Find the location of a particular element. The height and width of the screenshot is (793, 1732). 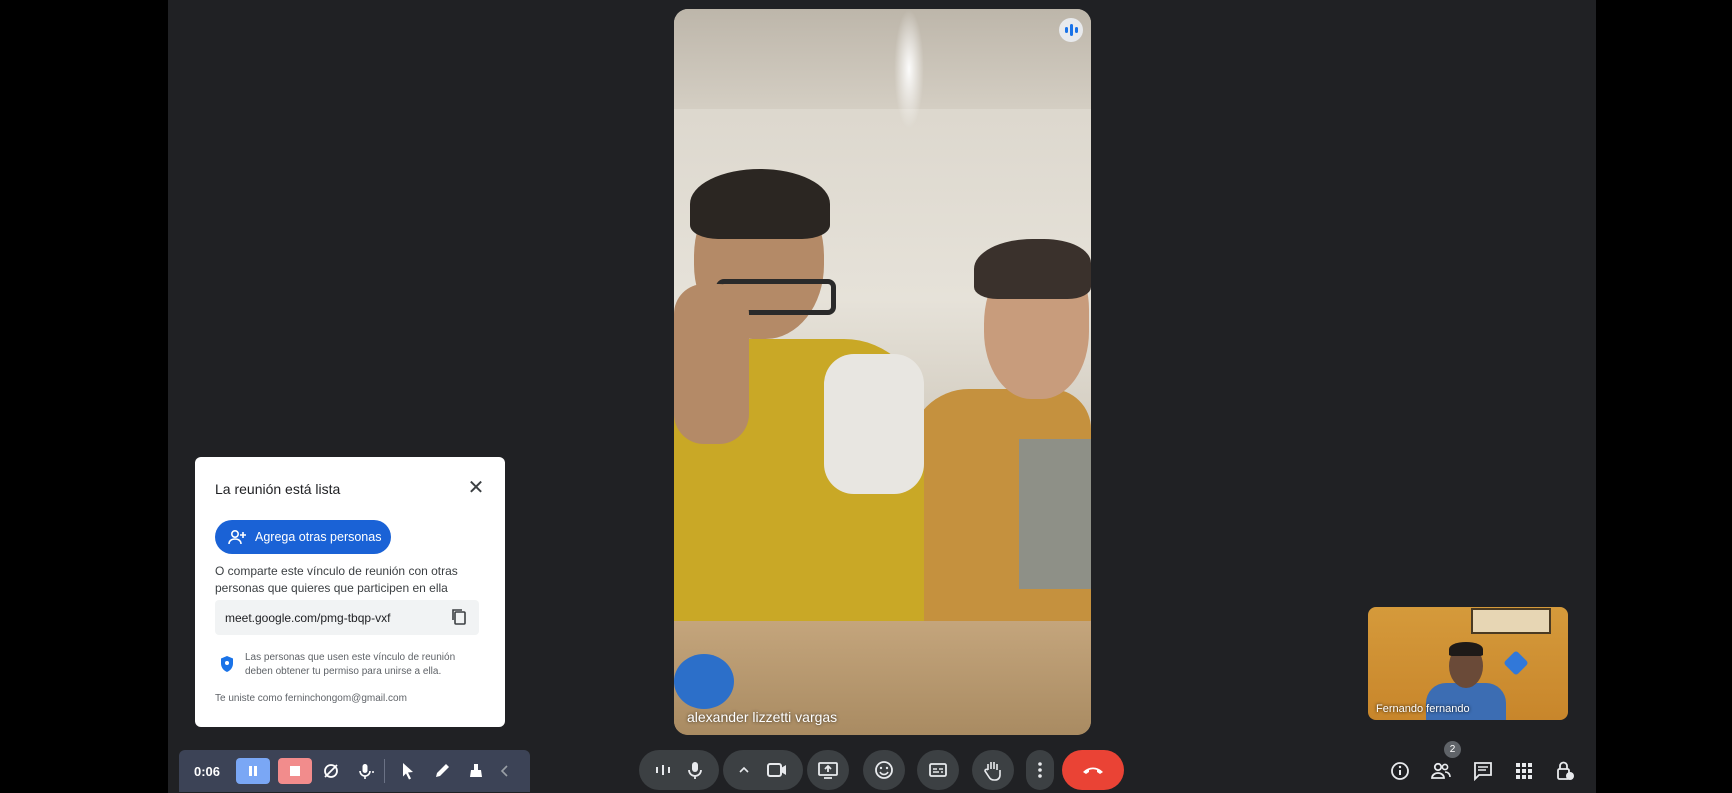

people-button is located at coordinates (1441, 771).